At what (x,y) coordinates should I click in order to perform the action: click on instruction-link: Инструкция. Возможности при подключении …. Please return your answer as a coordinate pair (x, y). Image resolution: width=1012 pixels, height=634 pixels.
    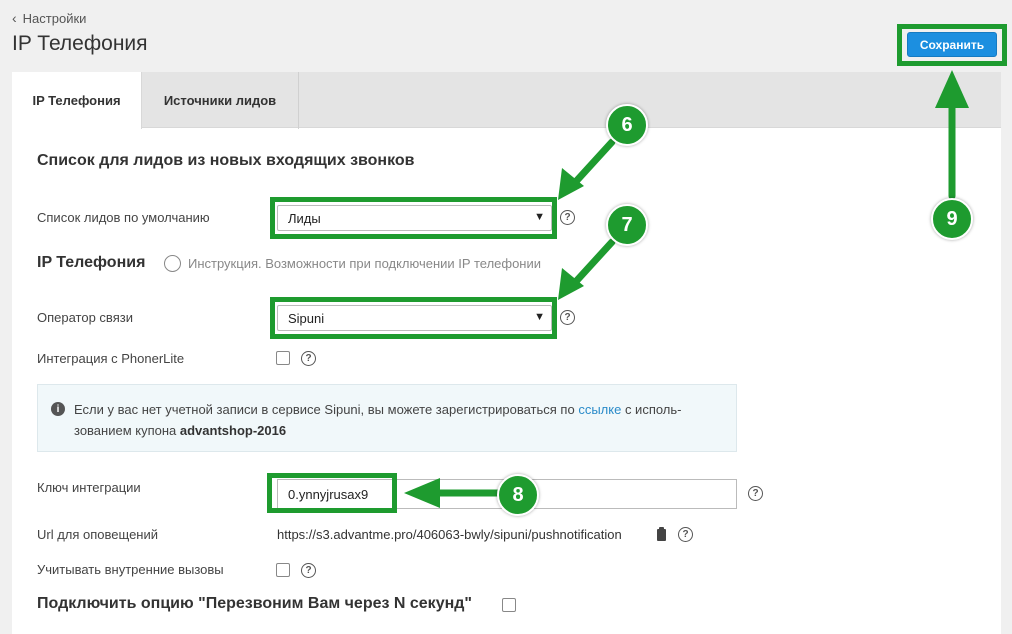
    Looking at the image, I should click on (364, 263).